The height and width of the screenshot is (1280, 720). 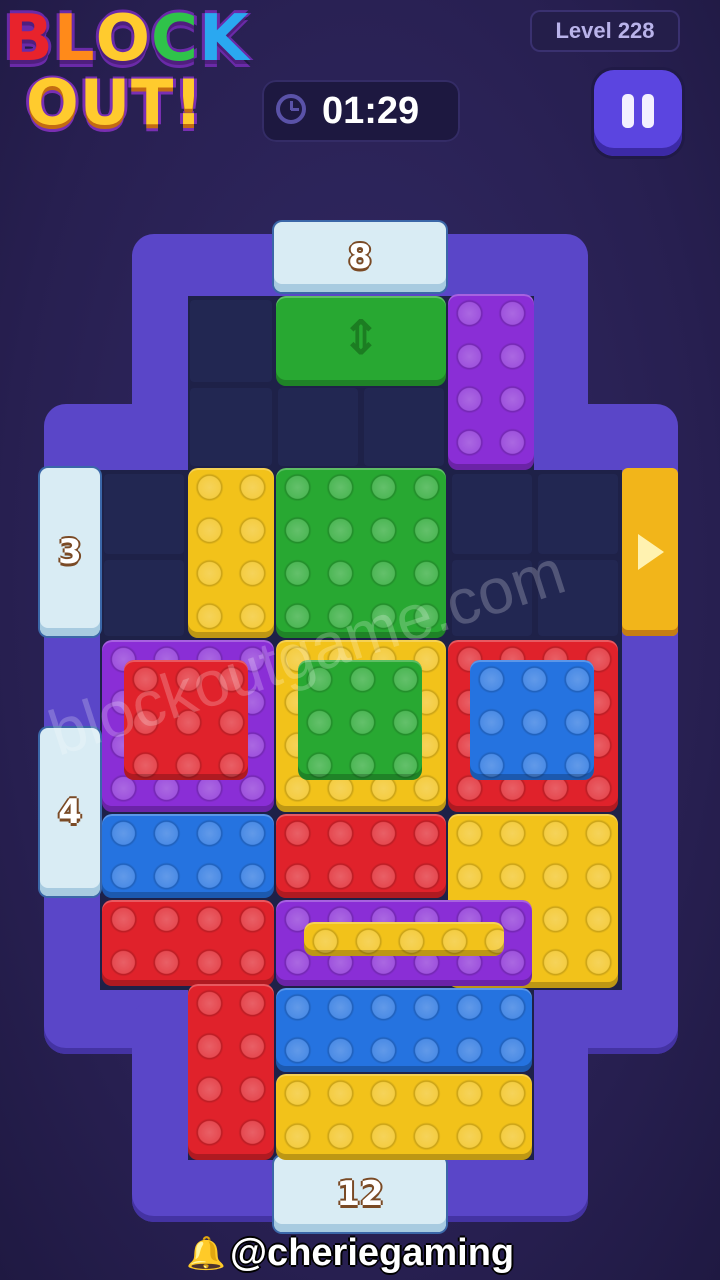 What do you see at coordinates (231, 1072) in the screenshot?
I see `red-l-block-stem` at bounding box center [231, 1072].